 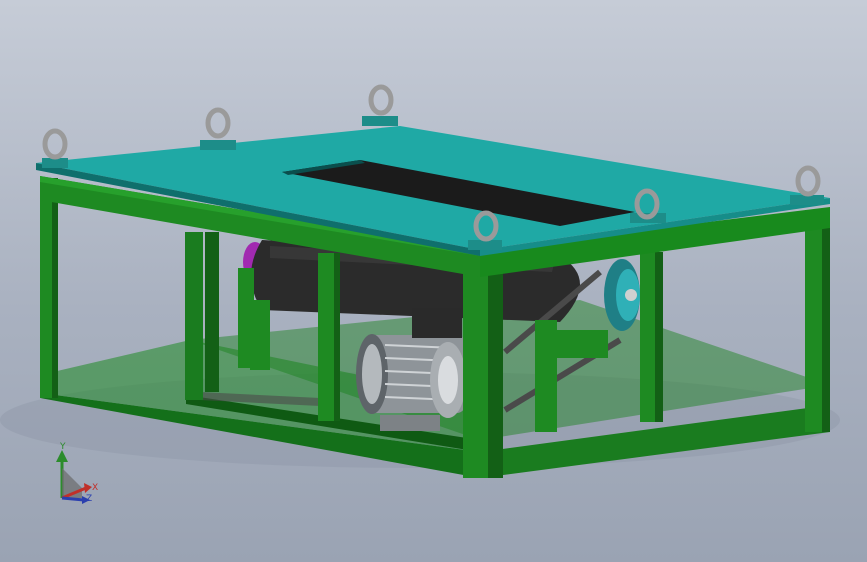 I want to click on y-axis-label: Y, so click(x=63, y=447).